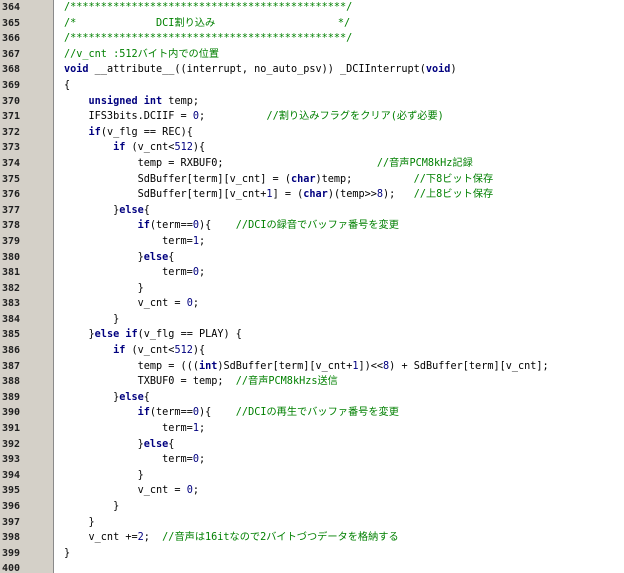 This screenshot has width=624, height=573. What do you see at coordinates (131, 397) in the screenshot?
I see `code-keyword: else` at bounding box center [131, 397].